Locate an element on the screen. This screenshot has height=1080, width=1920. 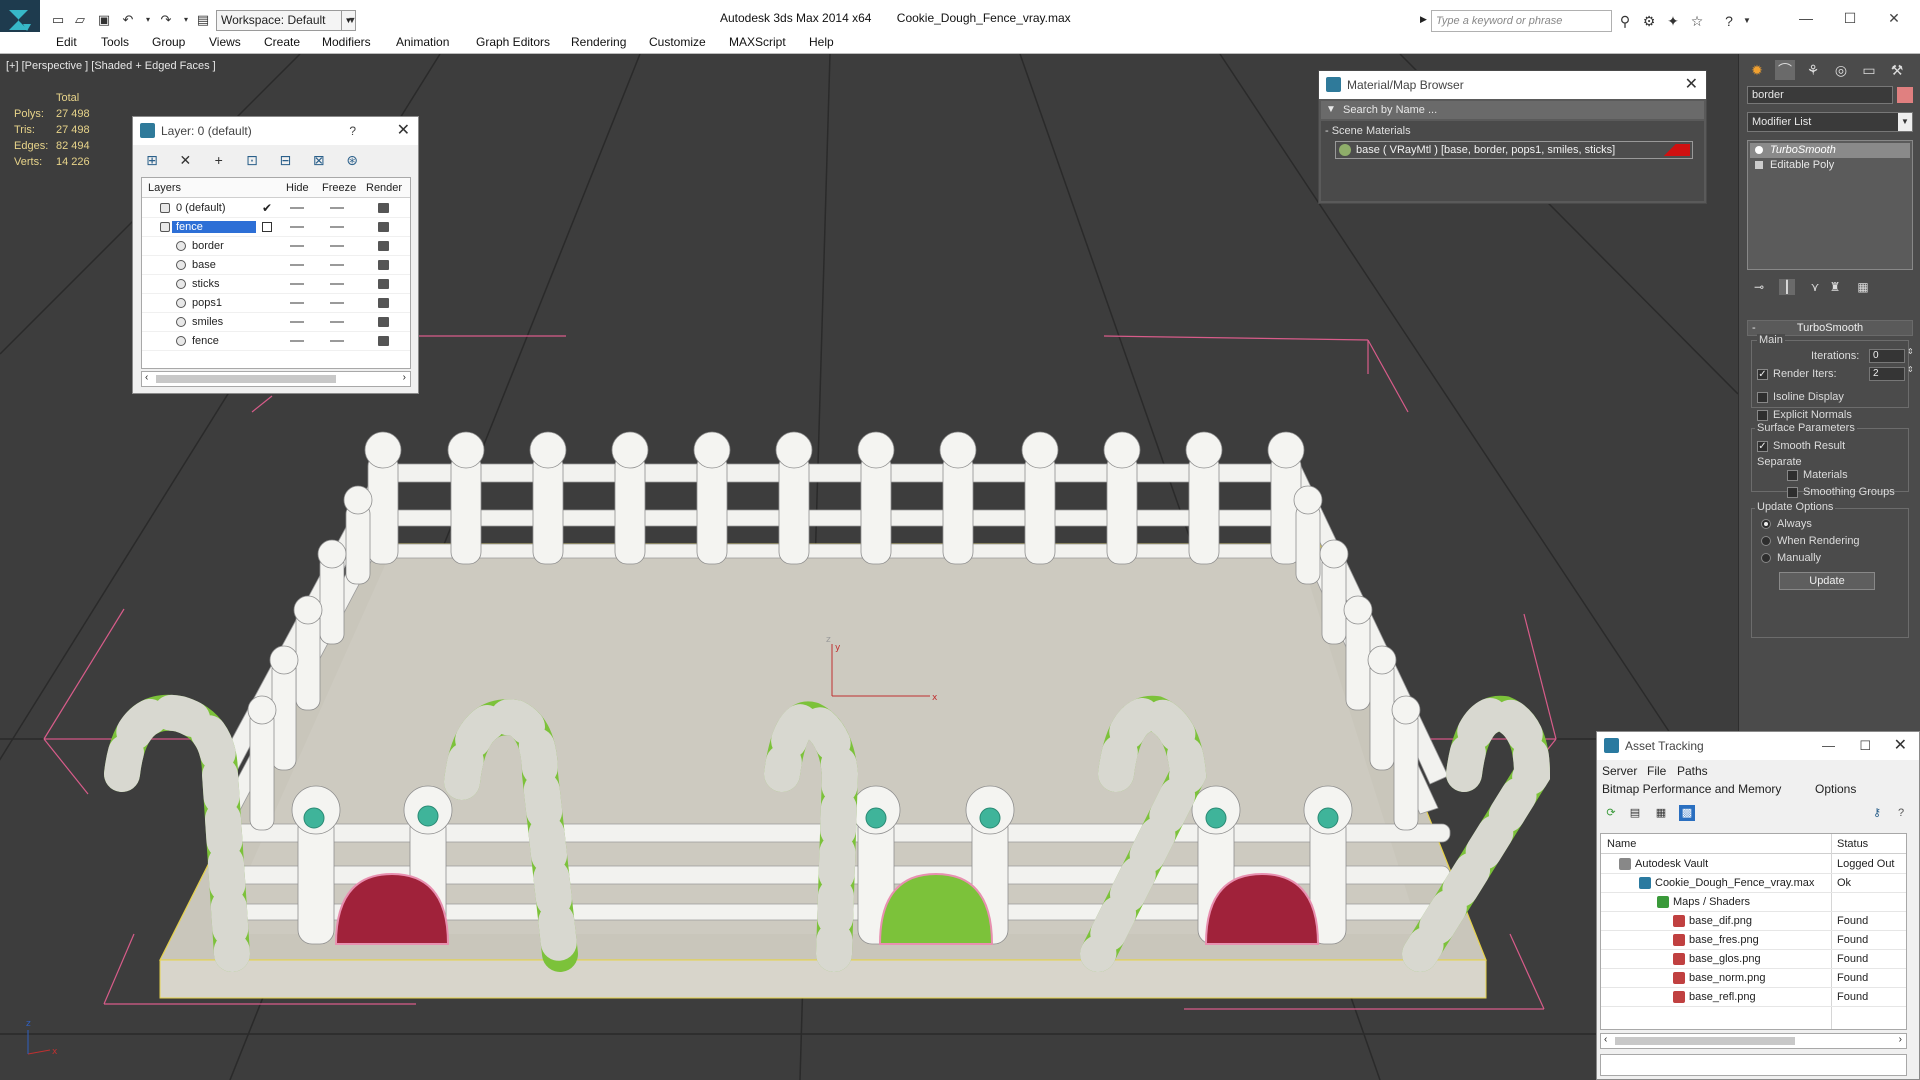
minimize-button: — is located at coordinates (1806, 18).